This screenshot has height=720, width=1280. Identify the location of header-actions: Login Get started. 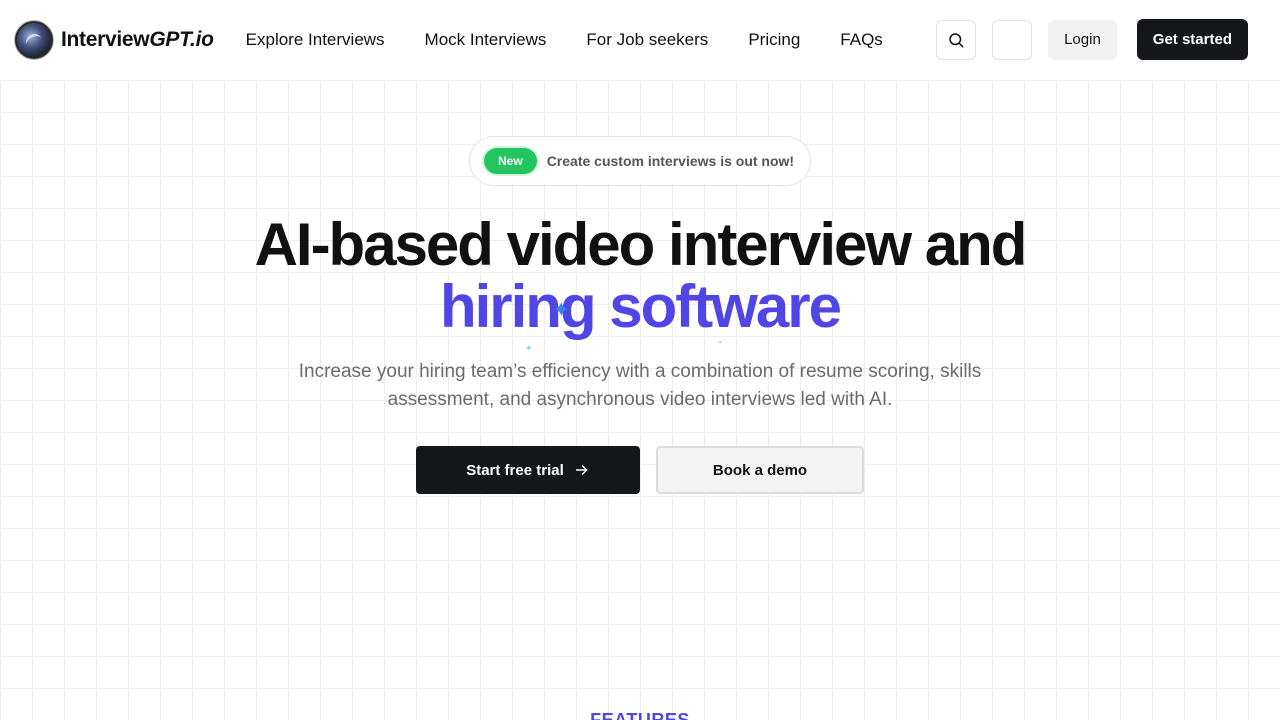
(1092, 39).